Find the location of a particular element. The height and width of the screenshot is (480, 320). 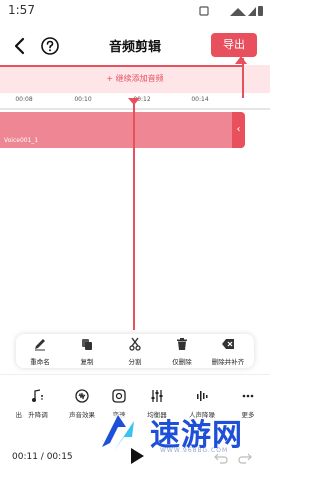

time-display: 00:11 / 00:15 is located at coordinates (42, 457).